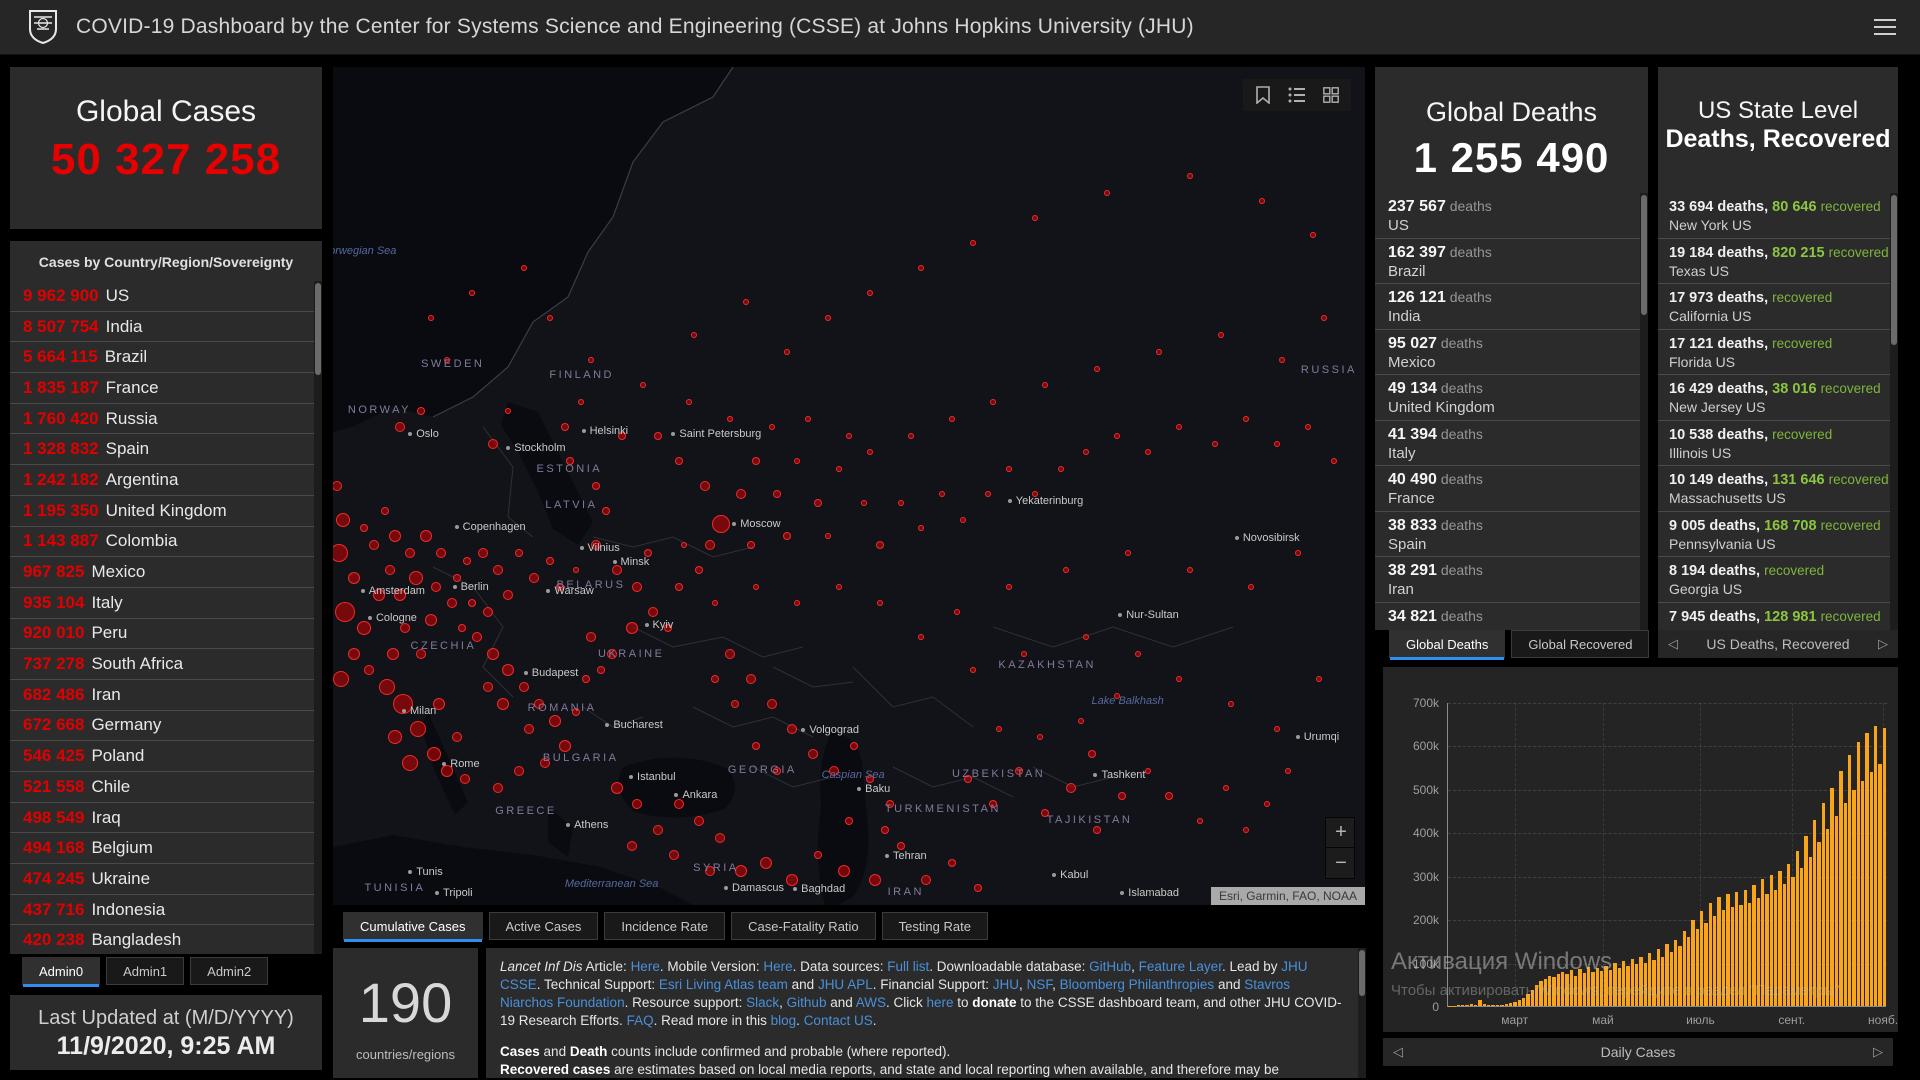 Image resolution: width=1920 pixels, height=1080 pixels. What do you see at coordinates (166, 726) in the screenshot?
I see `table-row: 672 668 Germany` at bounding box center [166, 726].